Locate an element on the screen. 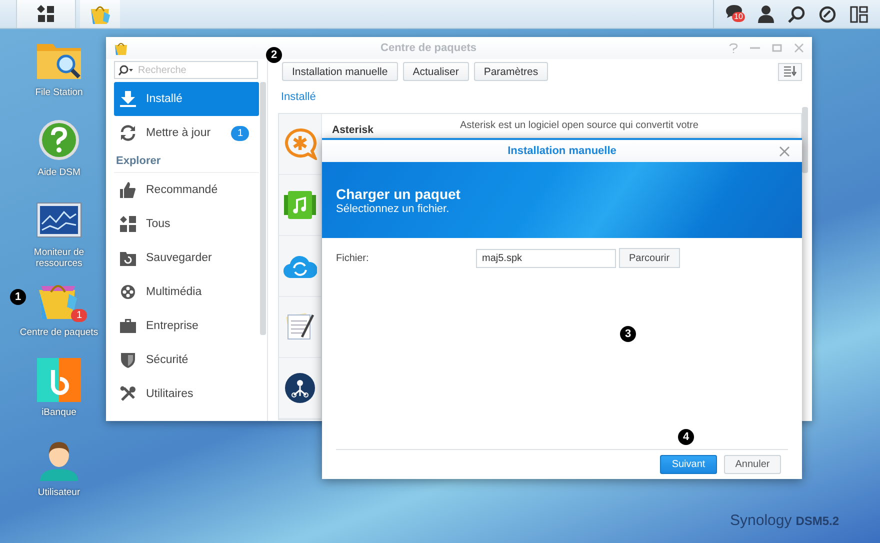  shortcut-label: Moniteur de ressources is located at coordinates (59, 258).